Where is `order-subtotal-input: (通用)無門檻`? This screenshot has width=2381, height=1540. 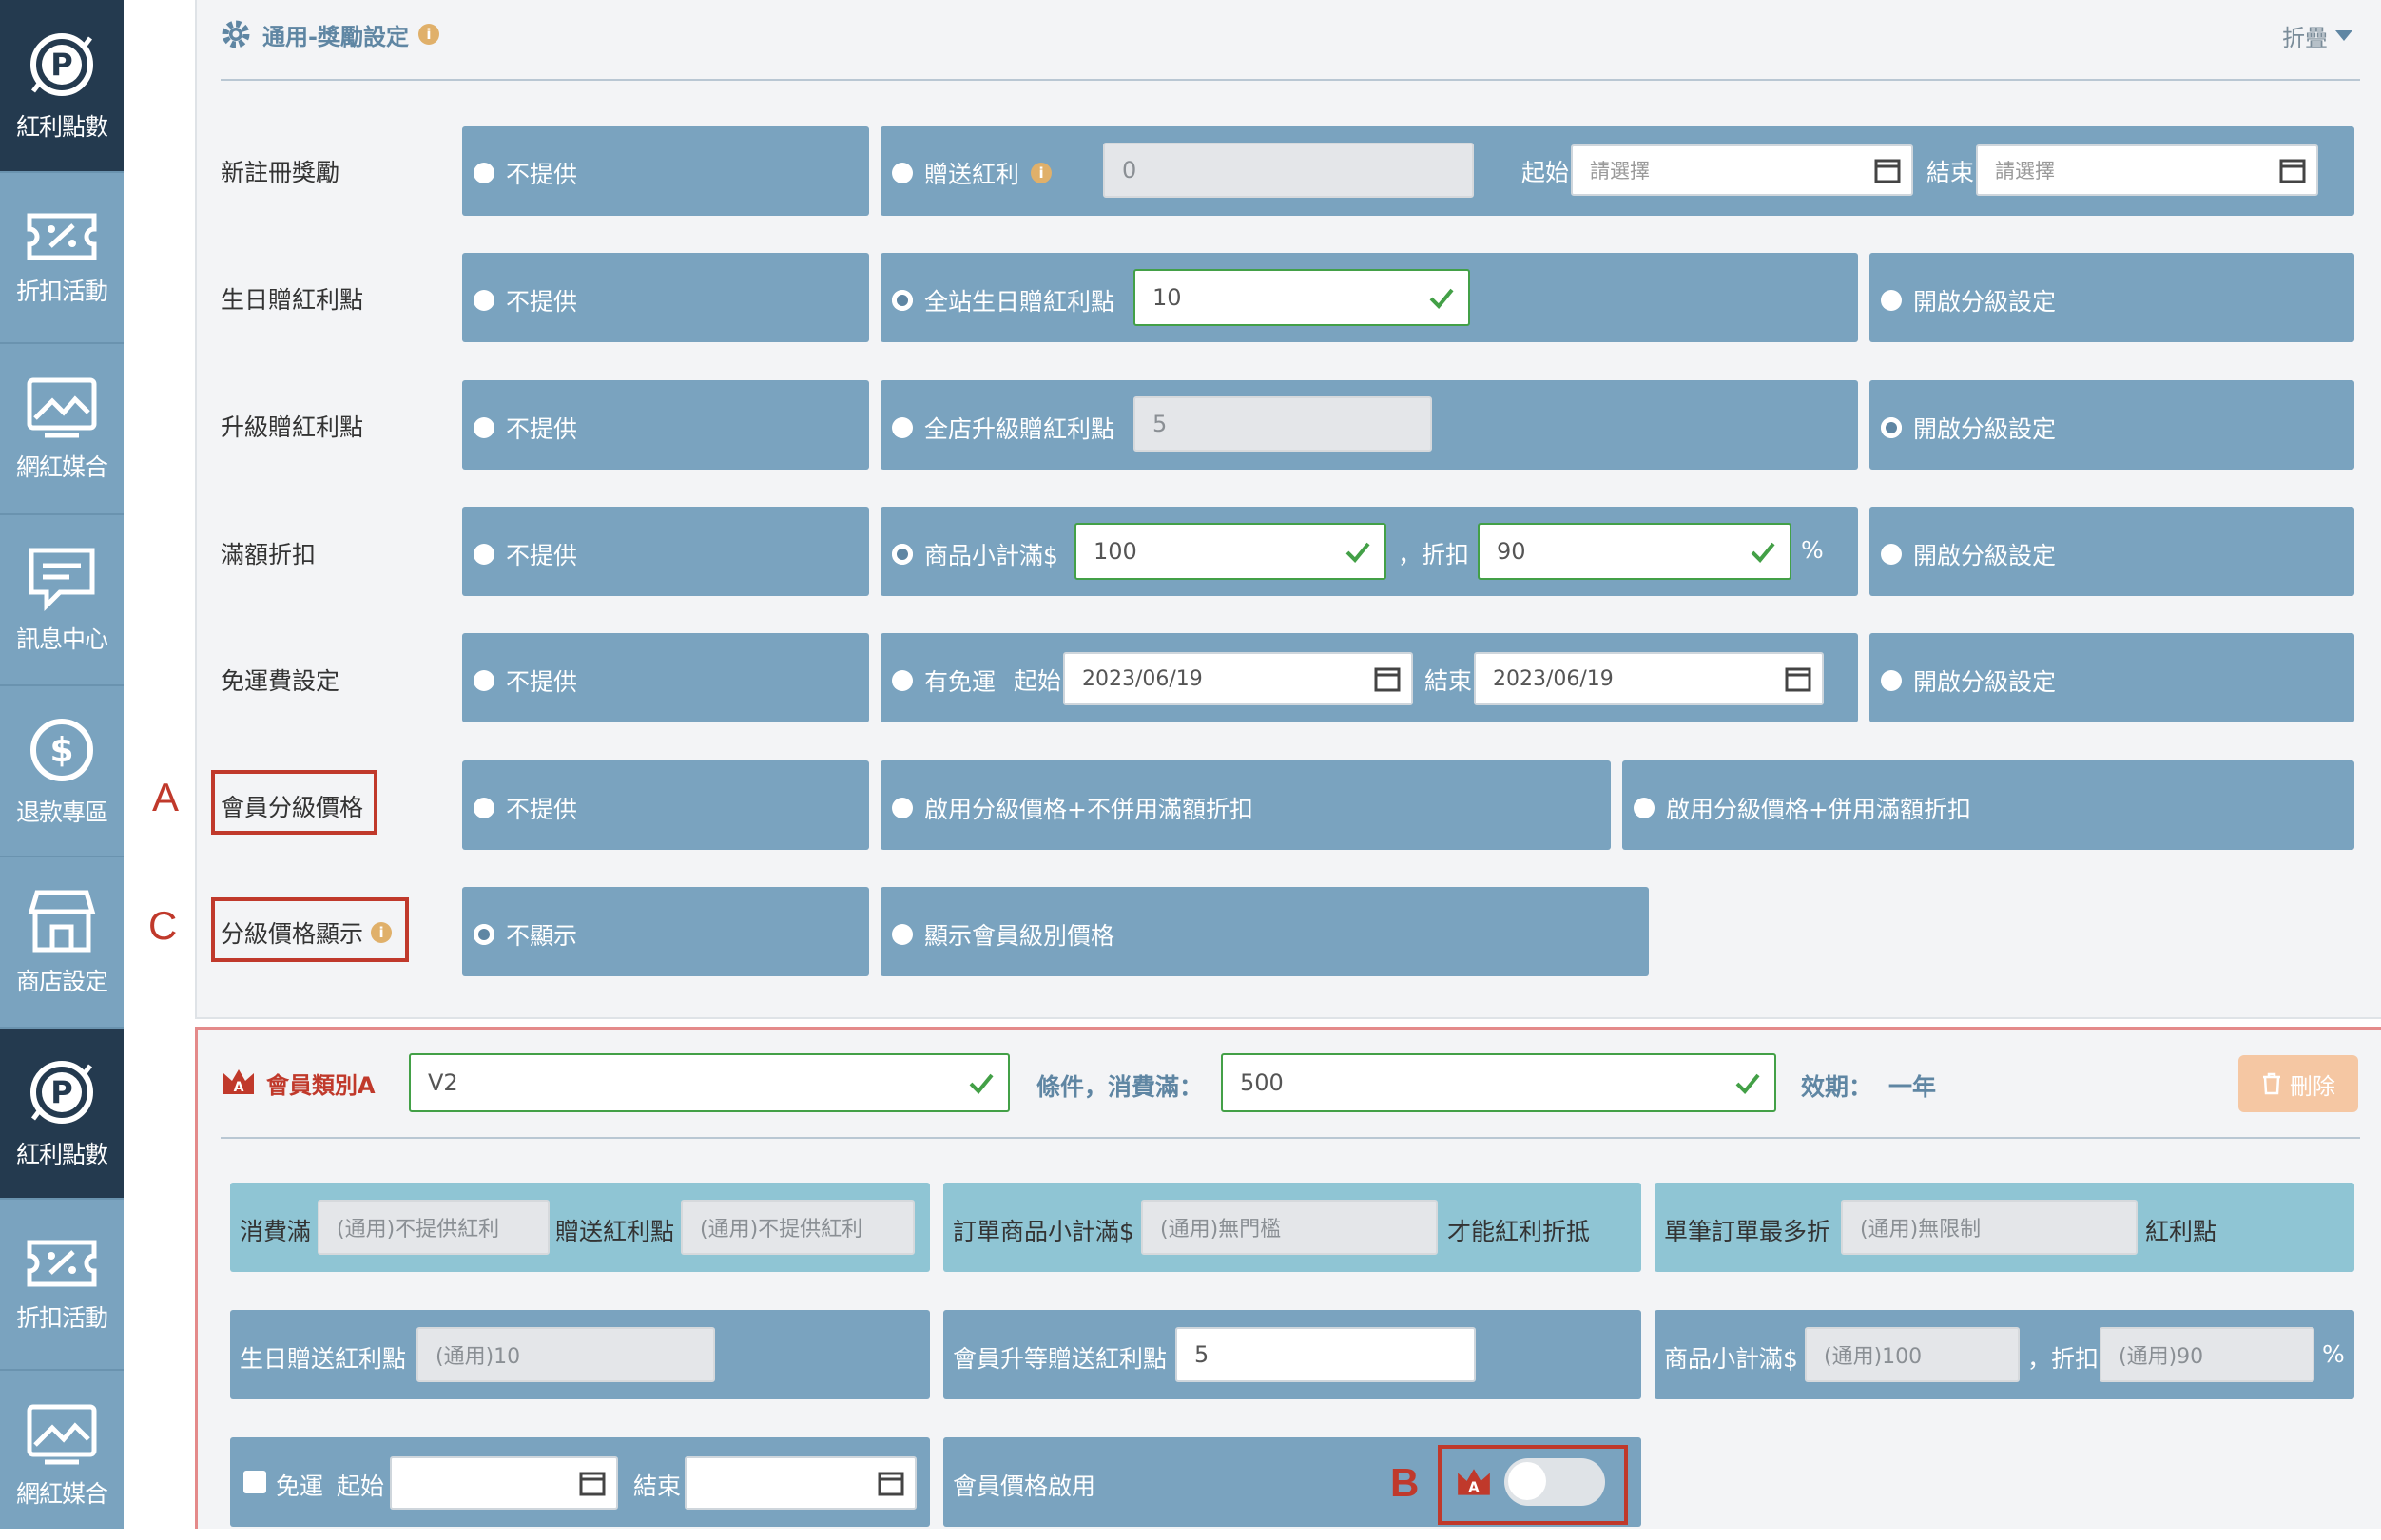 order-subtotal-input: (通用)無門檻 is located at coordinates (1289, 1227).